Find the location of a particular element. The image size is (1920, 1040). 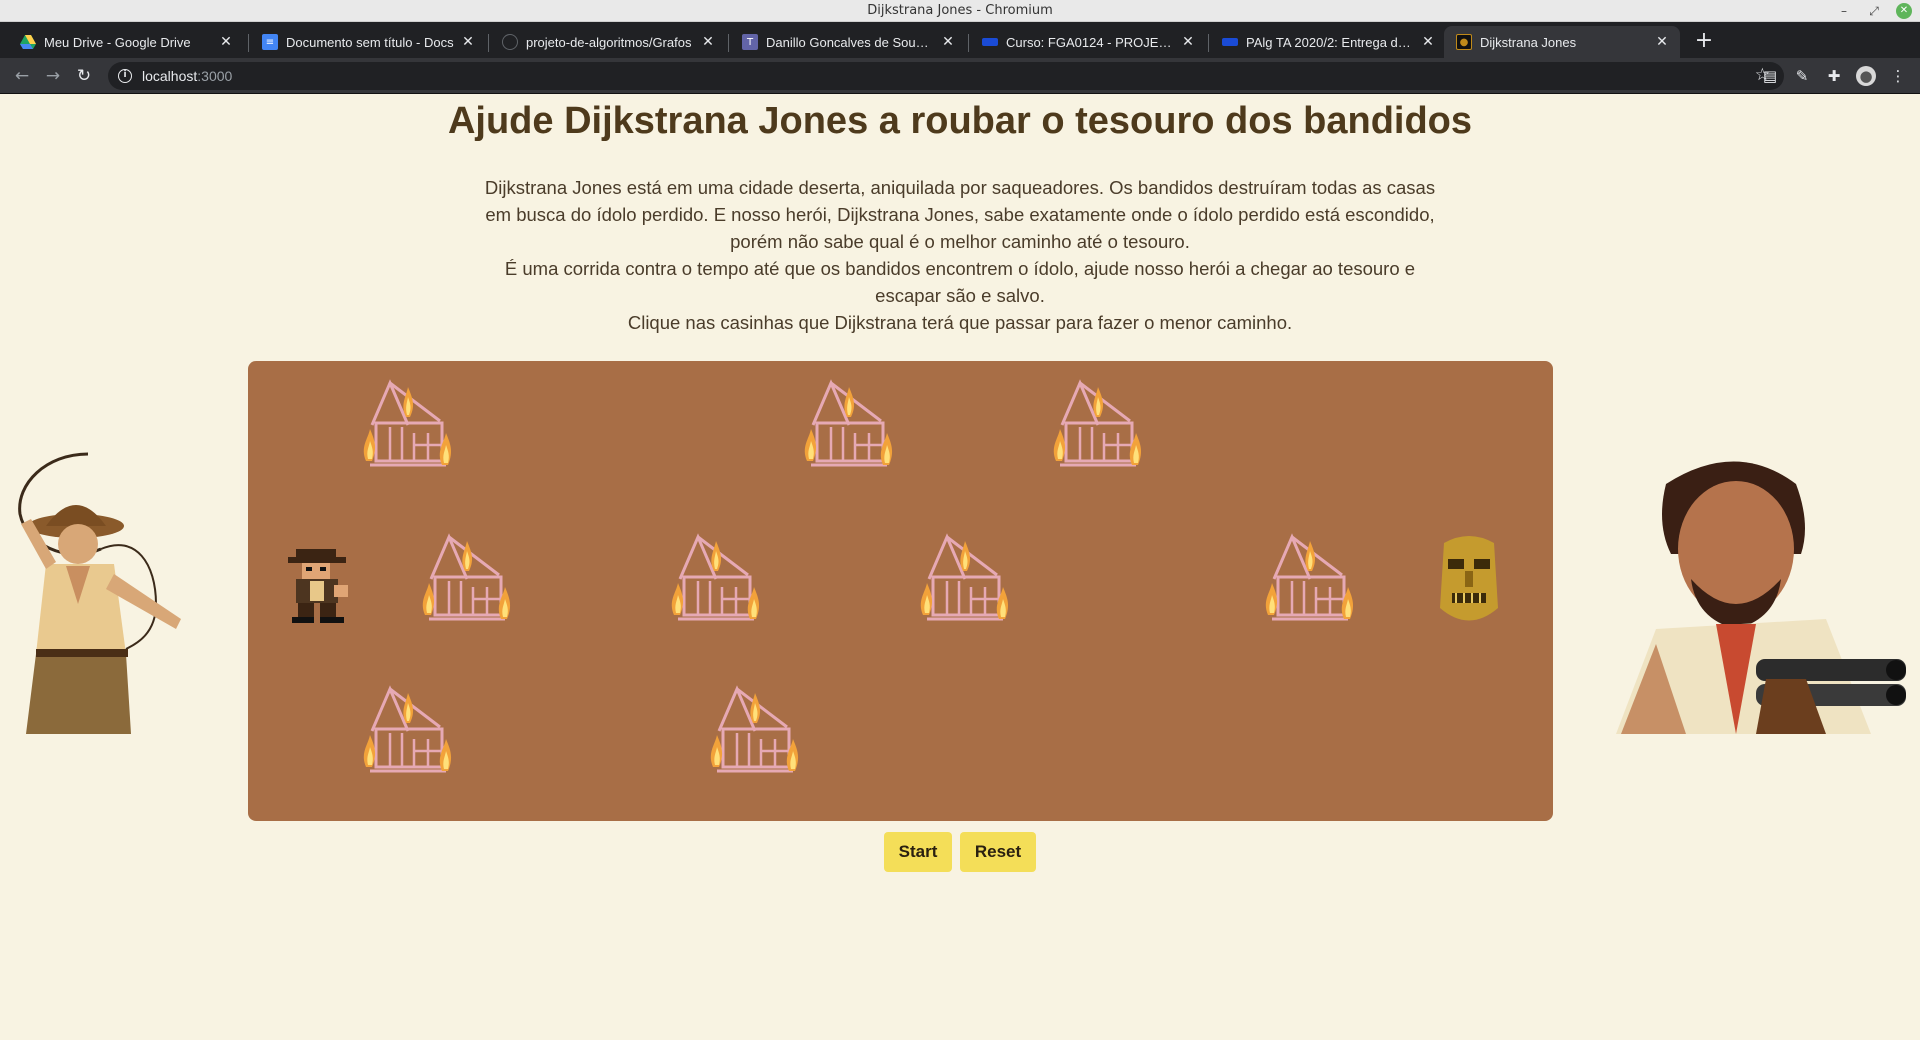

reload-icon: ↻ is located at coordinates (84, 76).